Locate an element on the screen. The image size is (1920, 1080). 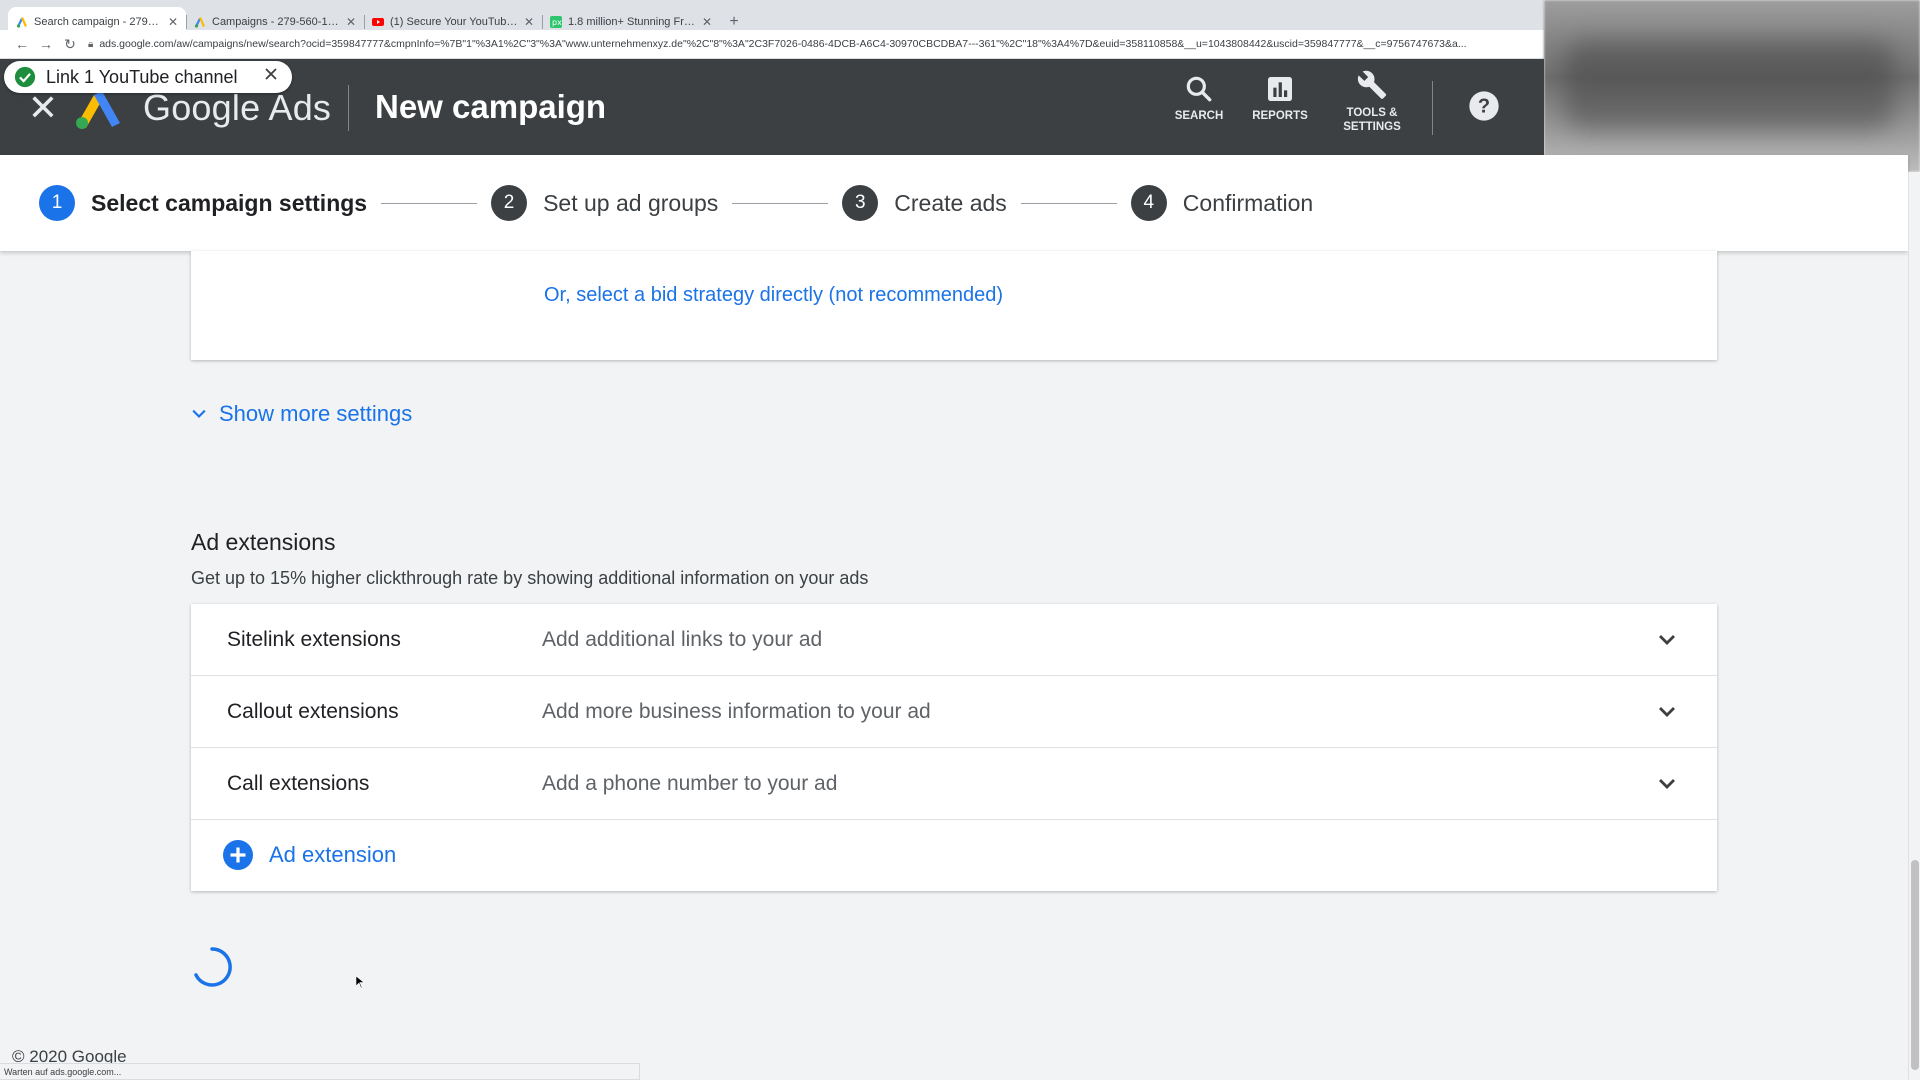
pixabay-icon: px is located at coordinates (556, 22).